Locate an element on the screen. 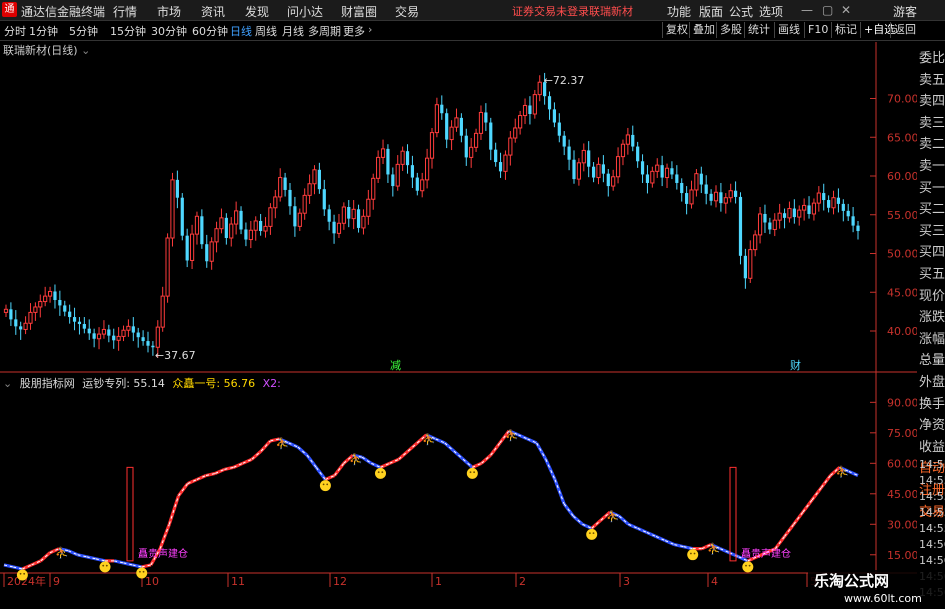 This screenshot has width=945, height=609. menu-zixun: 资讯 is located at coordinates (213, 11).